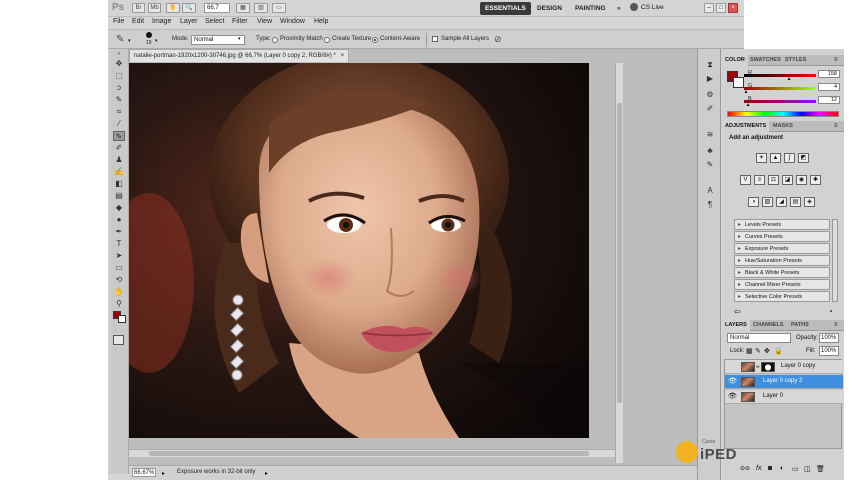 This screenshot has width=852, height=480. What do you see at coordinates (119, 124) in the screenshot?
I see `eyedropper-tool-icon: ⁄` at bounding box center [119, 124].